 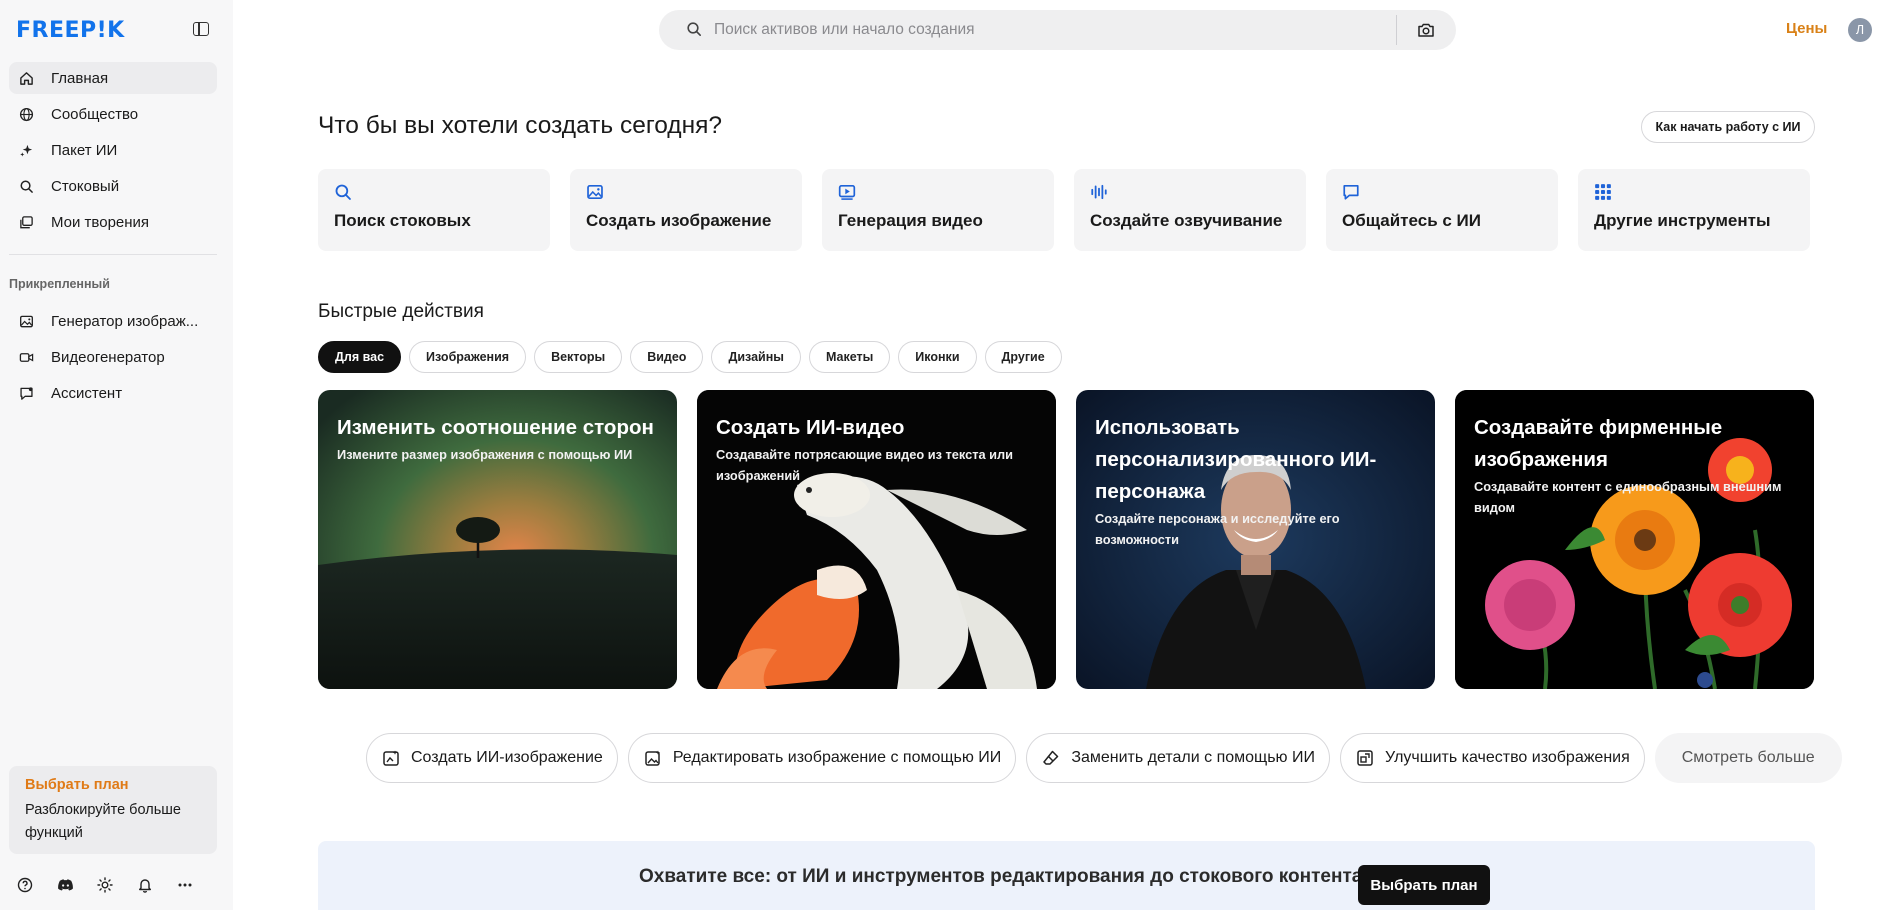 What do you see at coordinates (434, 210) in the screenshot?
I see `tool-card-stock-search: Поиск стоковых` at bounding box center [434, 210].